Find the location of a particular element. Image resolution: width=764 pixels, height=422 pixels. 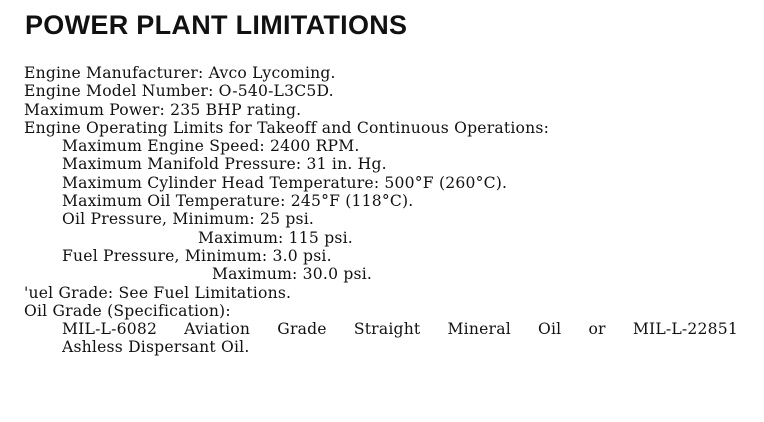

oil-grade-line: Oil Grade (Specification): is located at coordinates (127, 310).